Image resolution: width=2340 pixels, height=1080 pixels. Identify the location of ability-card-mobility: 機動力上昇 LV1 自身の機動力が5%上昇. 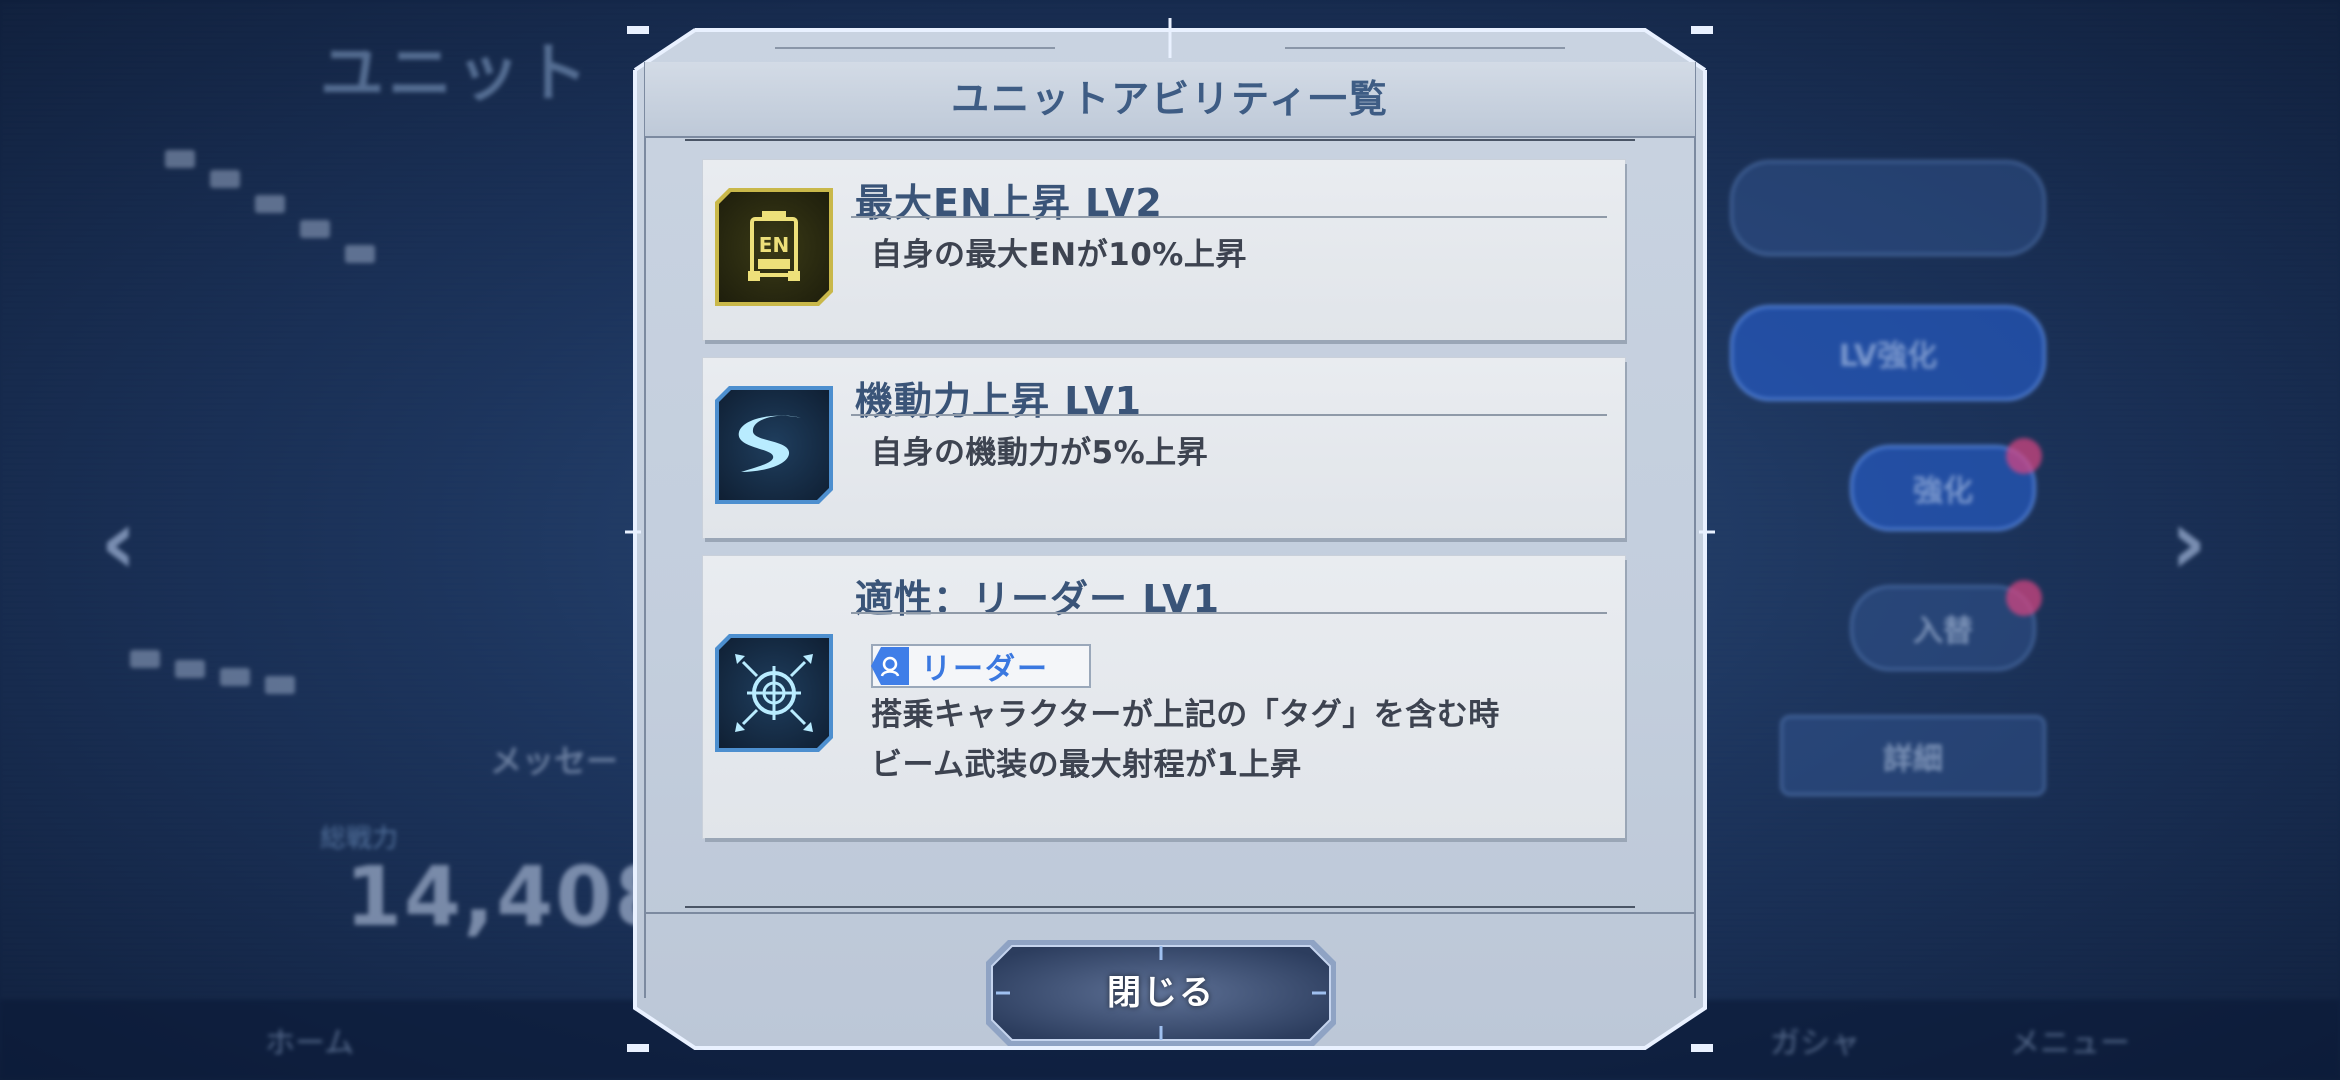
(1164, 448).